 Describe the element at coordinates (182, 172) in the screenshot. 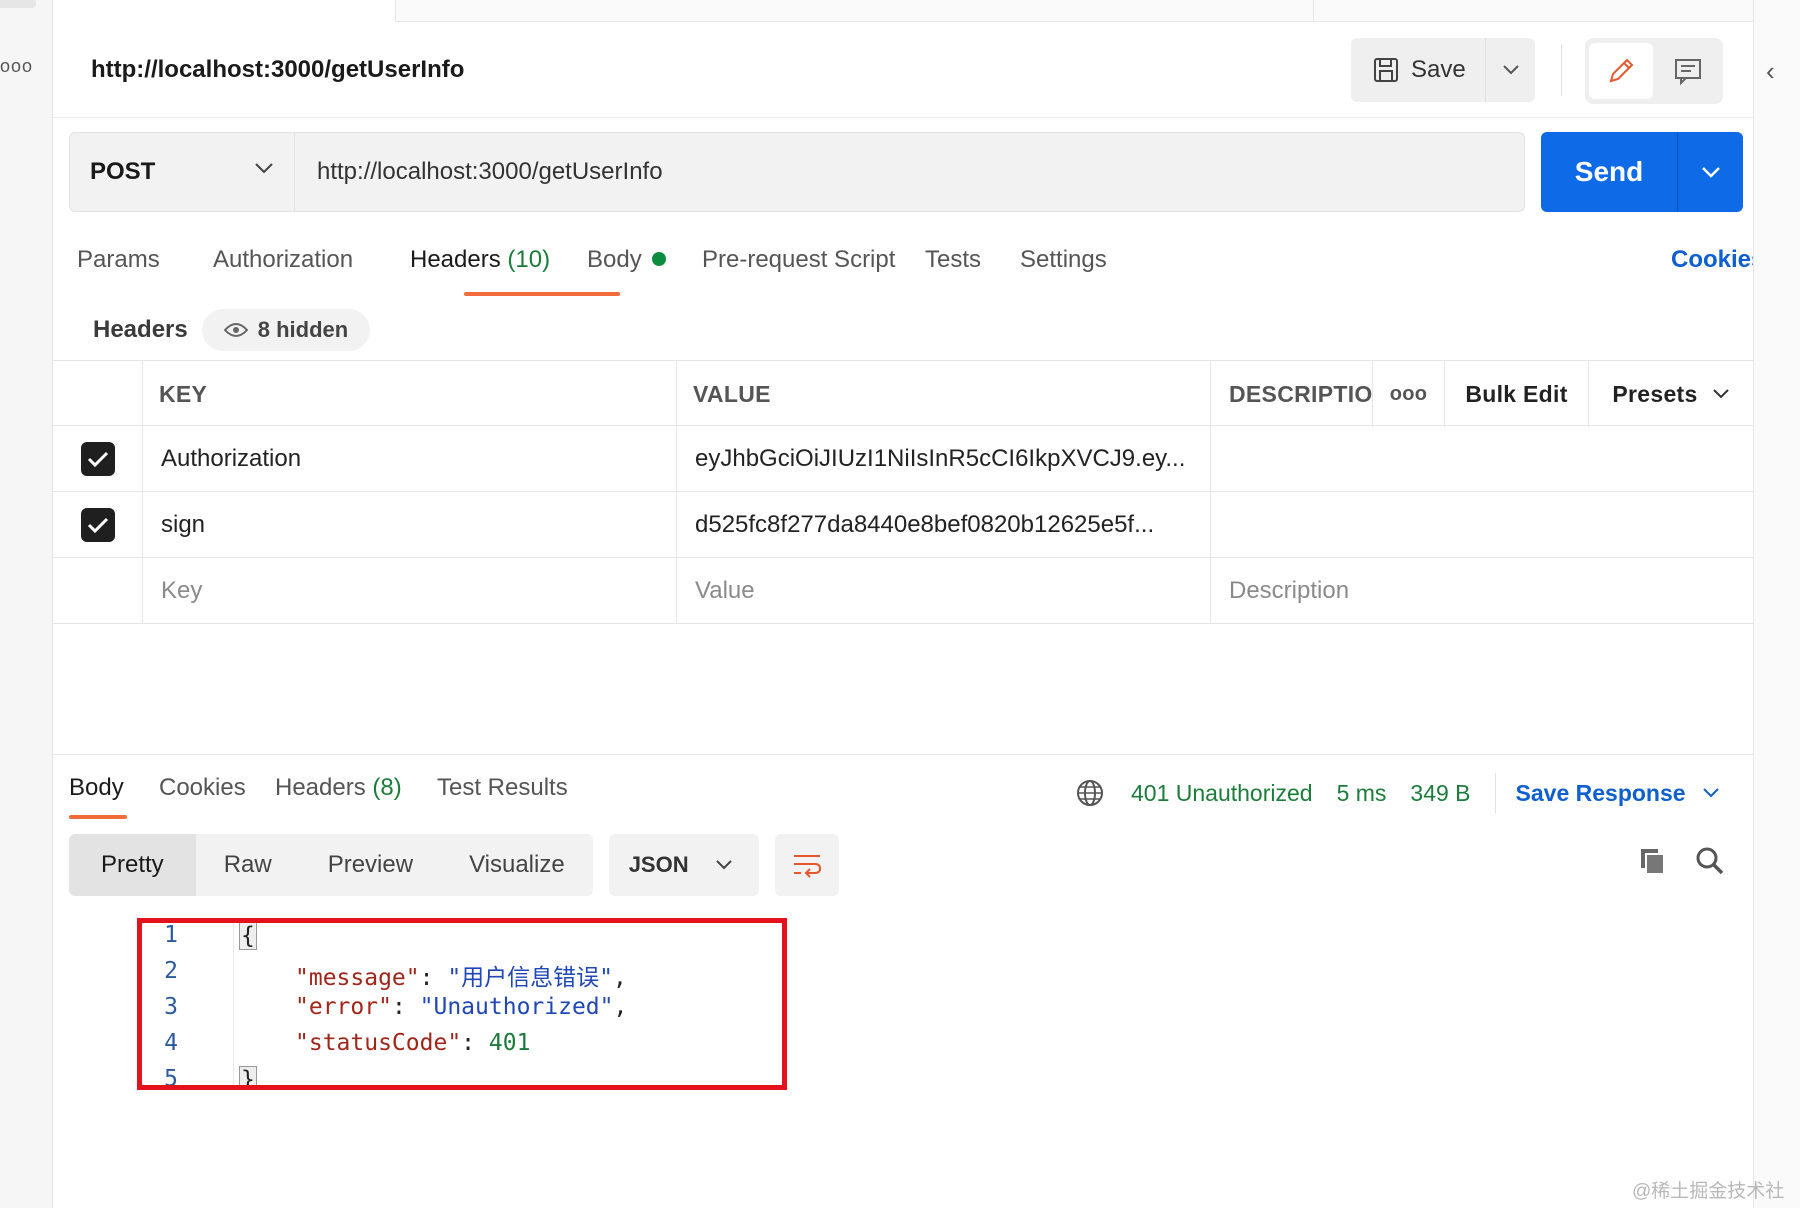

I see `method-select: POST` at that location.